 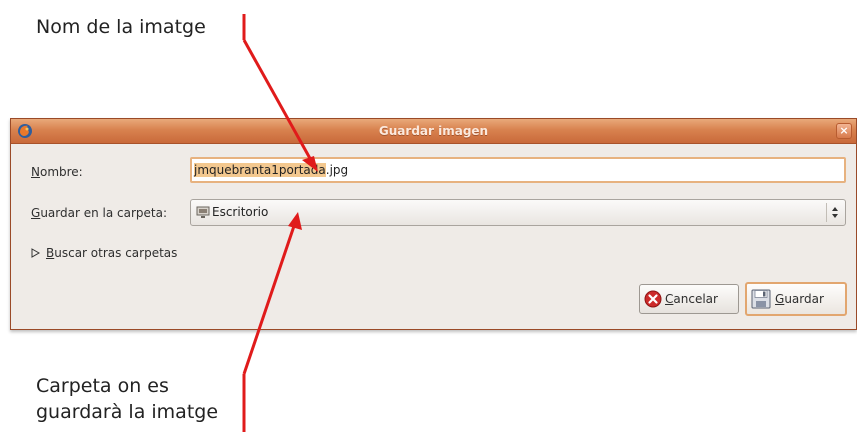 I want to click on browse-folders-expander: Buscar otras carpetas, so click(x=104, y=253).